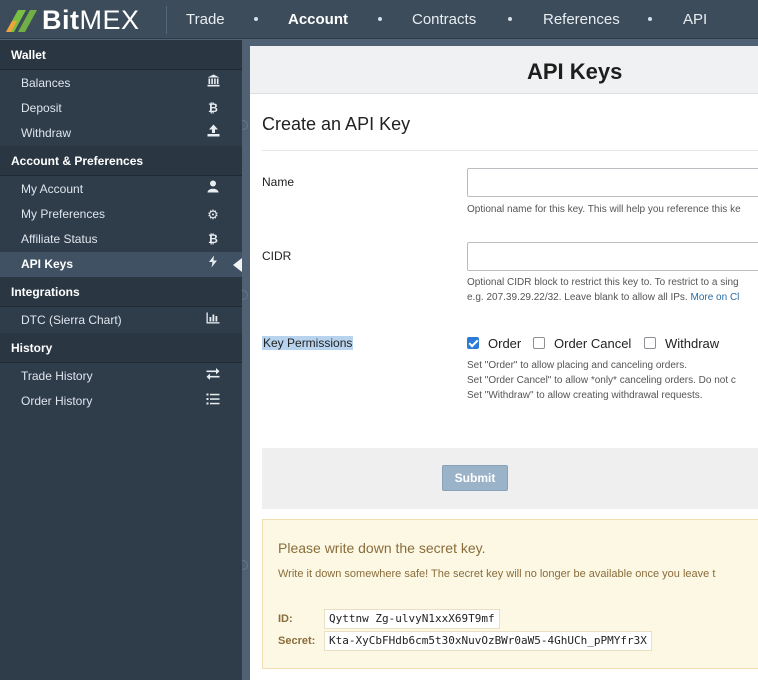 Image resolution: width=758 pixels, height=680 pixels. What do you see at coordinates (121, 214) in the screenshot?
I see `sidebar-item-my-preferences: My Preferences ⚙` at bounding box center [121, 214].